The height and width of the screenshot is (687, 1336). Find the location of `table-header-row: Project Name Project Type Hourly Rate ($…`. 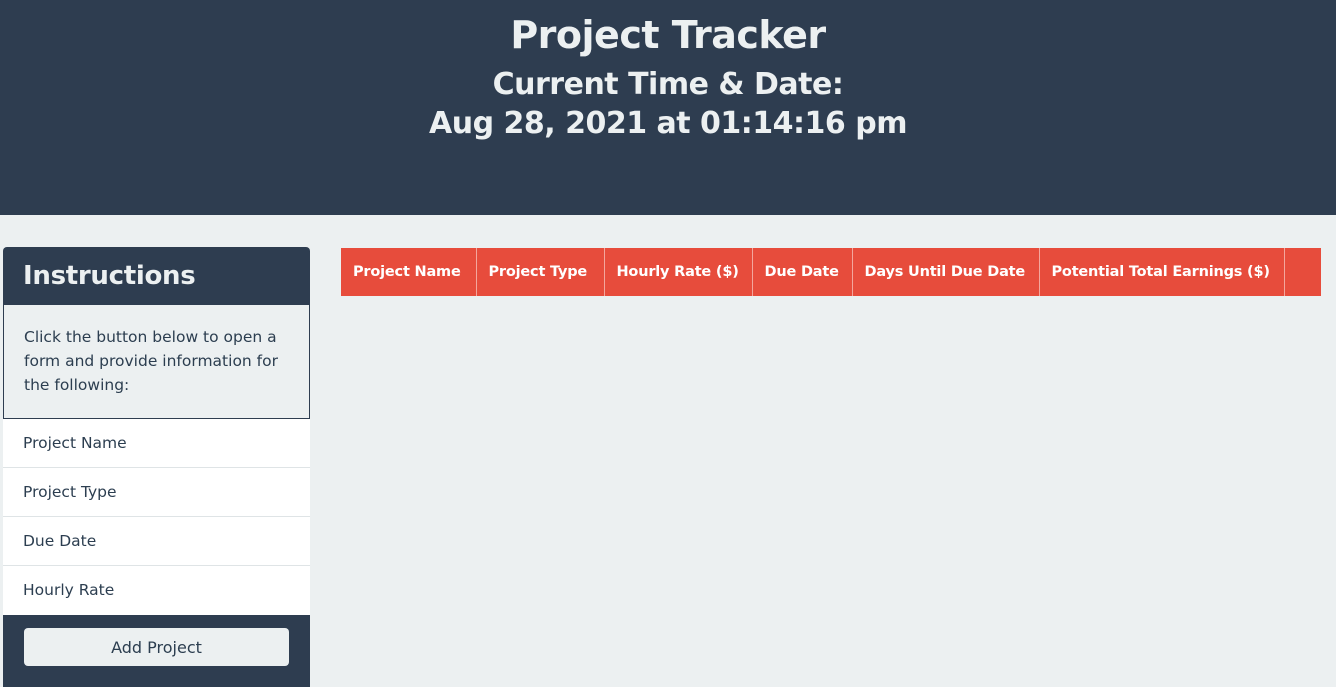

table-header-row: Project Name Project Type Hourly Rate ($… is located at coordinates (831, 272).